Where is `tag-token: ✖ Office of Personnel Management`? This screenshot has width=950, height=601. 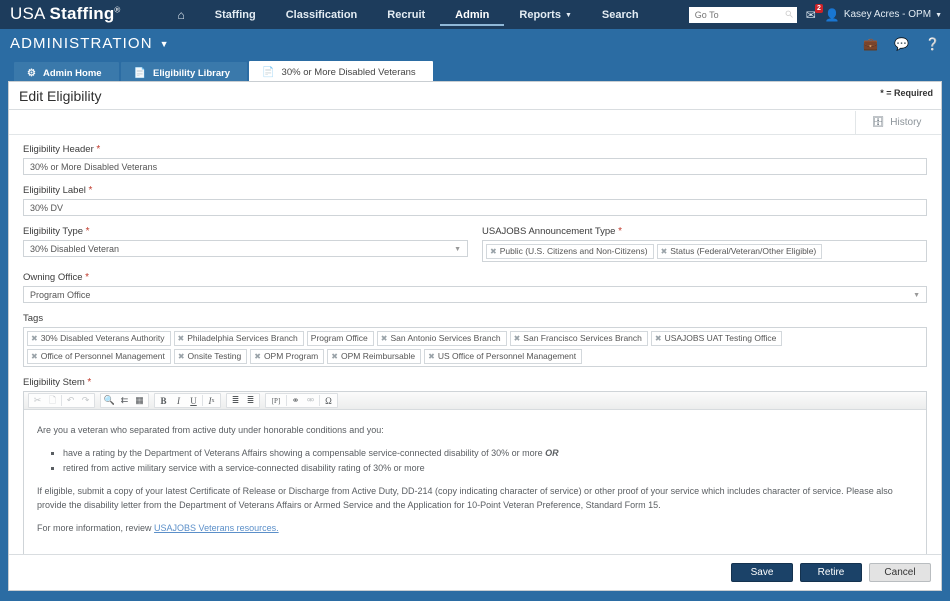 tag-token: ✖ Office of Personnel Management is located at coordinates (99, 356).